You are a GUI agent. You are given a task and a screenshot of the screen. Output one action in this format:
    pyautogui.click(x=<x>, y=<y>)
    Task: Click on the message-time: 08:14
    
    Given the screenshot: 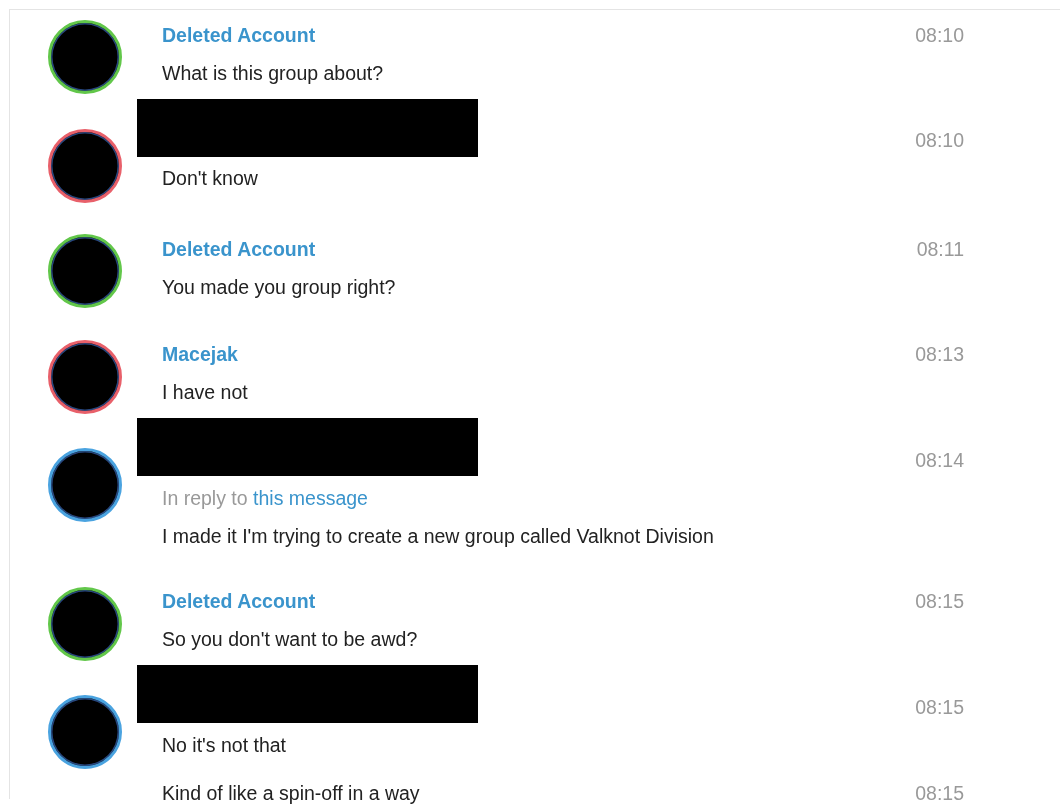 What is the action you would take?
    pyautogui.click(x=939, y=460)
    